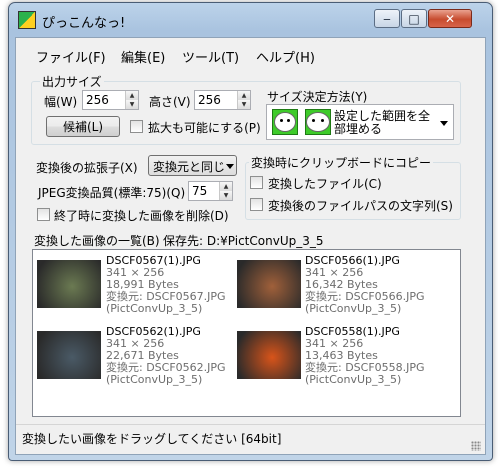 The height and width of the screenshot is (471, 501). Describe the element at coordinates (325, 184) in the screenshot. I see `copy-file-label: 変換したファイル(C)` at that location.